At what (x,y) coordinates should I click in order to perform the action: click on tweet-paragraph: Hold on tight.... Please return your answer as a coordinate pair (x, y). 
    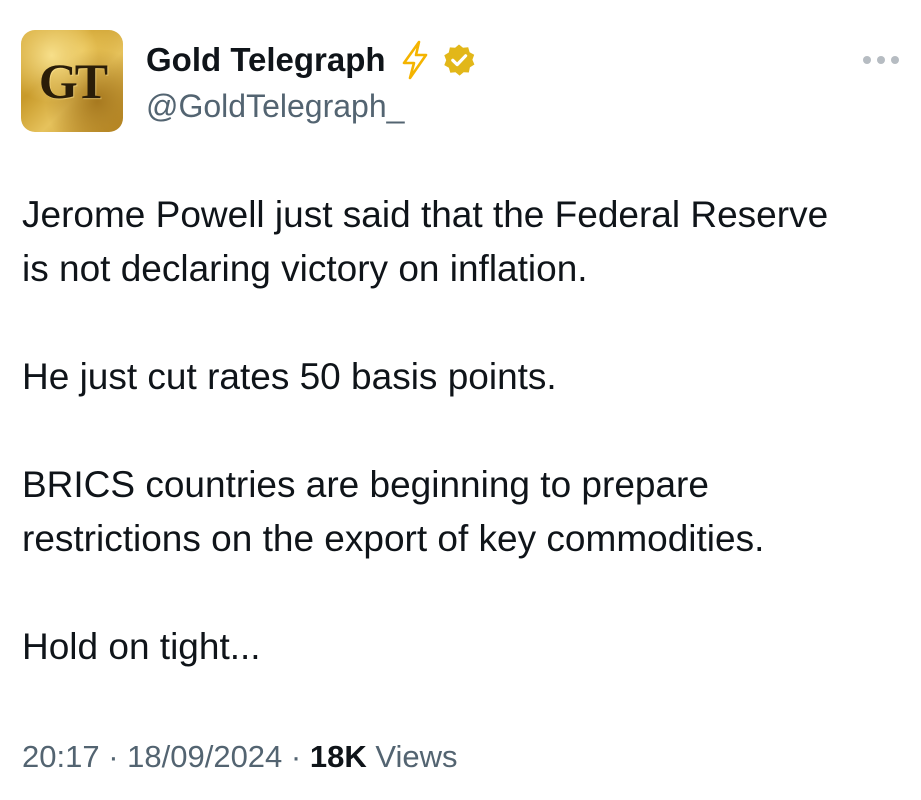
    Looking at the image, I should click on (141, 646).